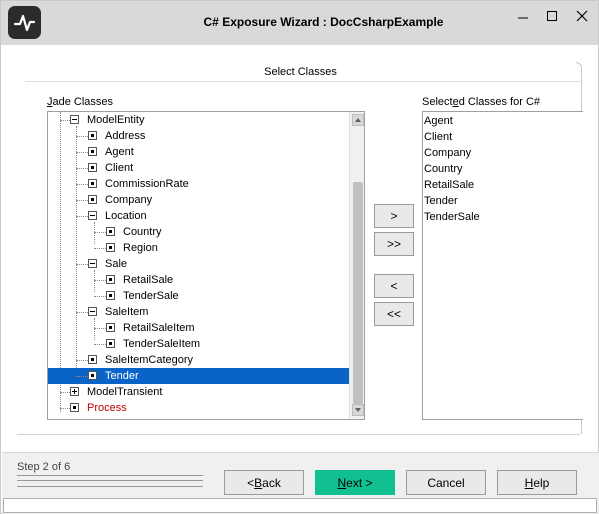 Image resolution: width=599 pixels, height=514 pixels. What do you see at coordinates (44, 467) in the screenshot?
I see `step-indicator: Step 2 of 6` at bounding box center [44, 467].